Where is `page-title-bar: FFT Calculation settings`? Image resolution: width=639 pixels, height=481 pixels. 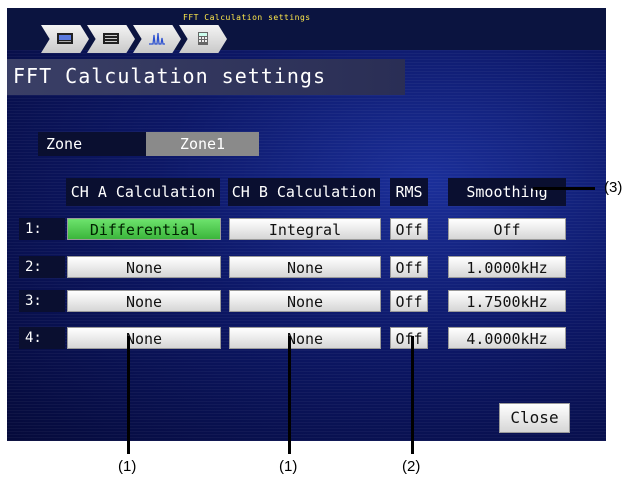 page-title-bar: FFT Calculation settings is located at coordinates (206, 77).